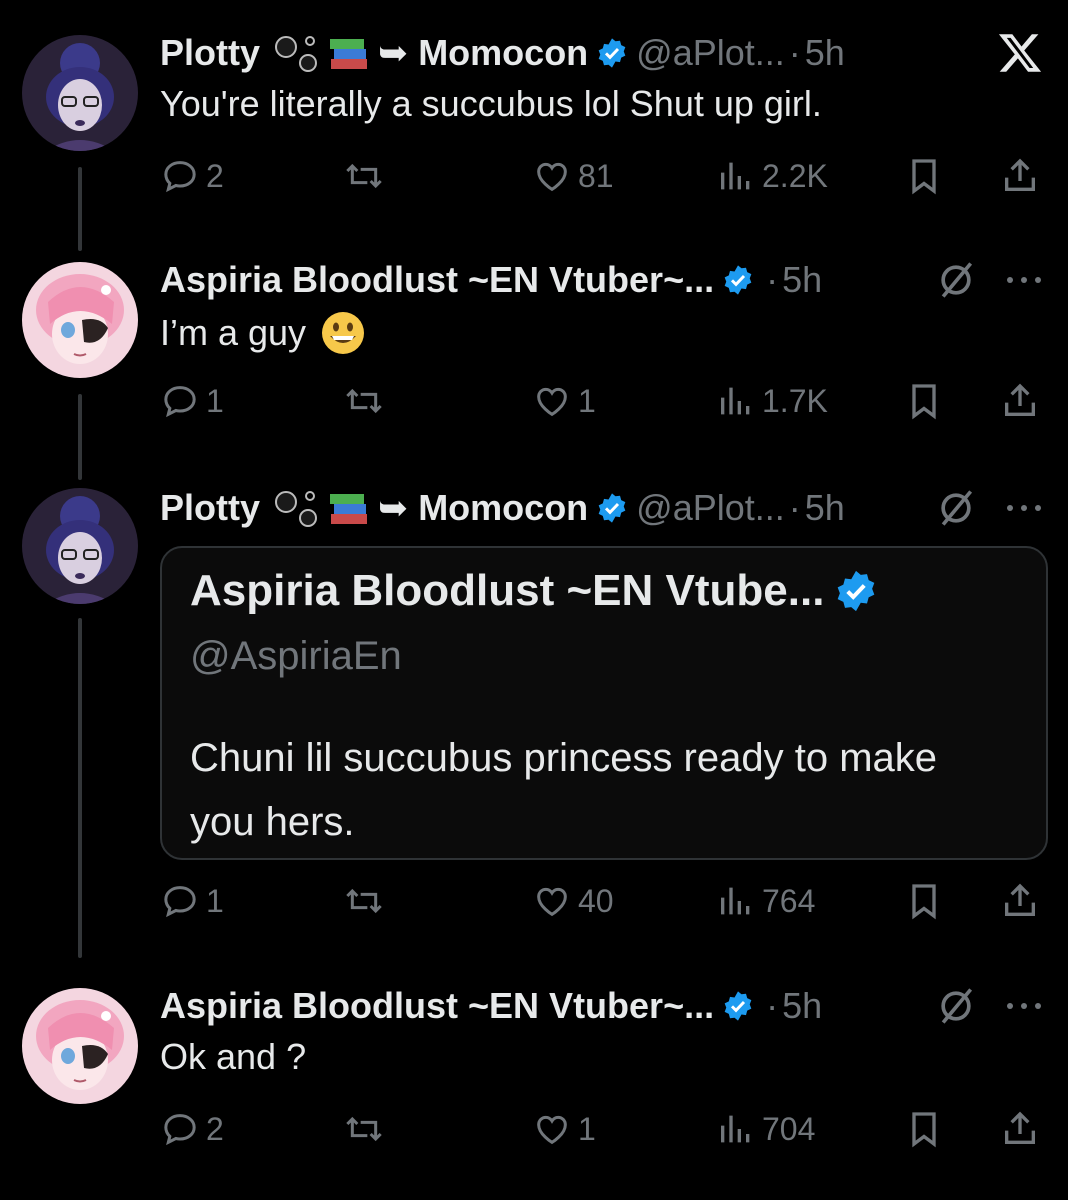  Describe the element at coordinates (573, 176) in the screenshot. I see `like-button: 81` at that location.